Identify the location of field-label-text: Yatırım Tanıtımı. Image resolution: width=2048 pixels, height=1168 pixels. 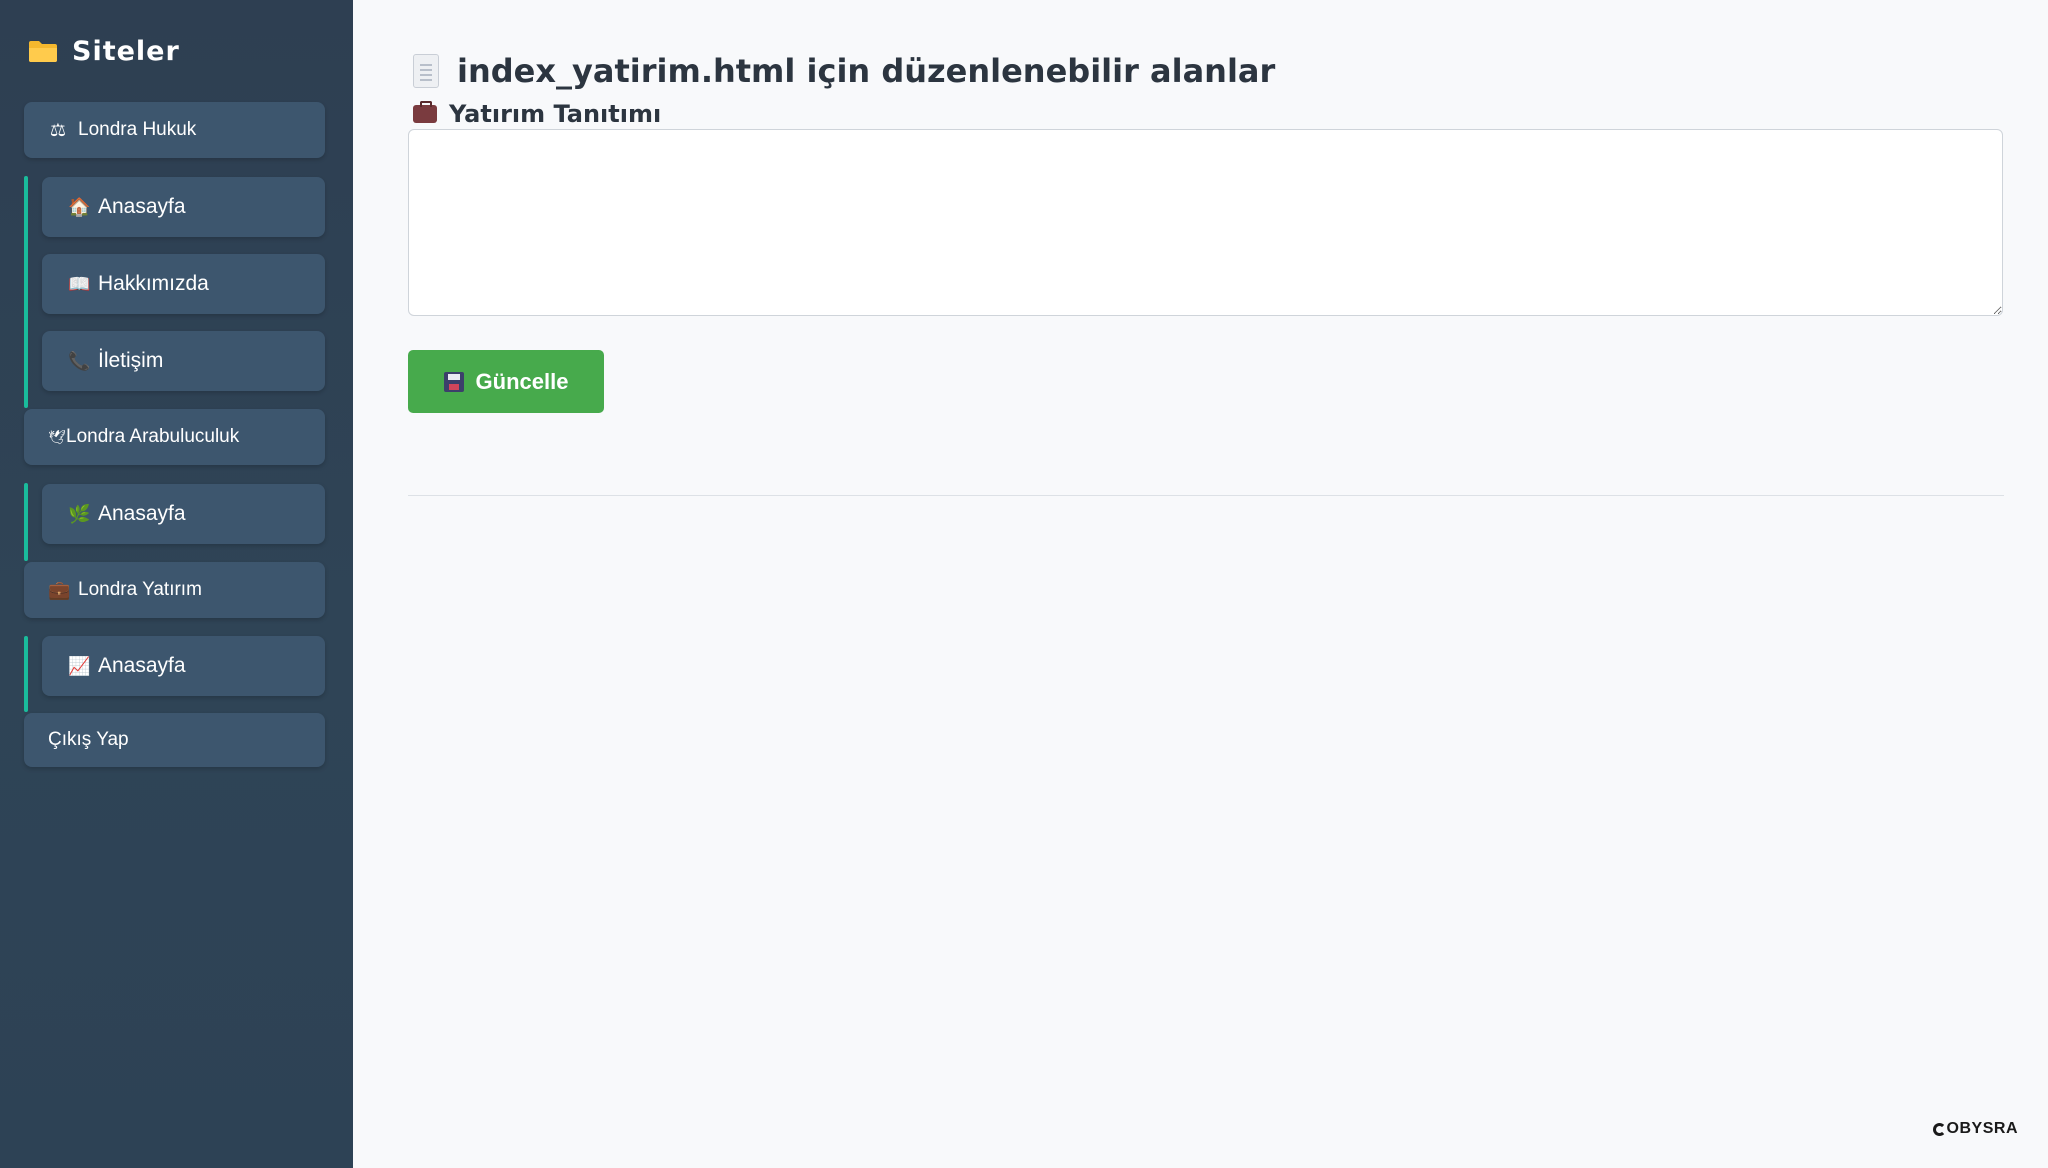
(555, 114).